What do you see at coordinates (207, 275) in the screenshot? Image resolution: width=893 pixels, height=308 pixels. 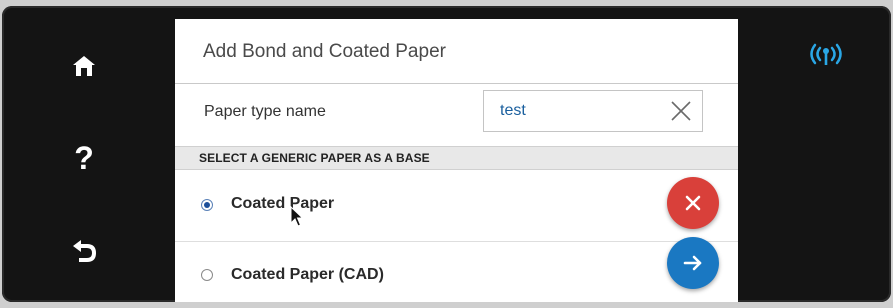 I see `radio-unselected` at bounding box center [207, 275].